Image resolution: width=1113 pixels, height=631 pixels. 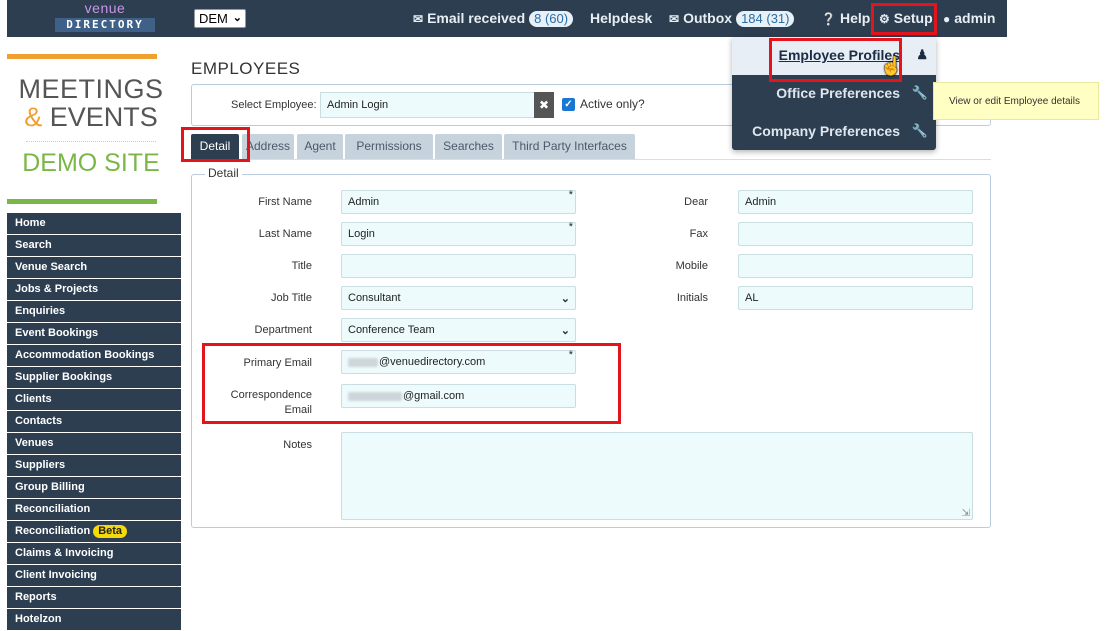 What do you see at coordinates (94, 377) in the screenshot?
I see `sidebar-item-supplier-bookings: Supplier Bookings` at bounding box center [94, 377].